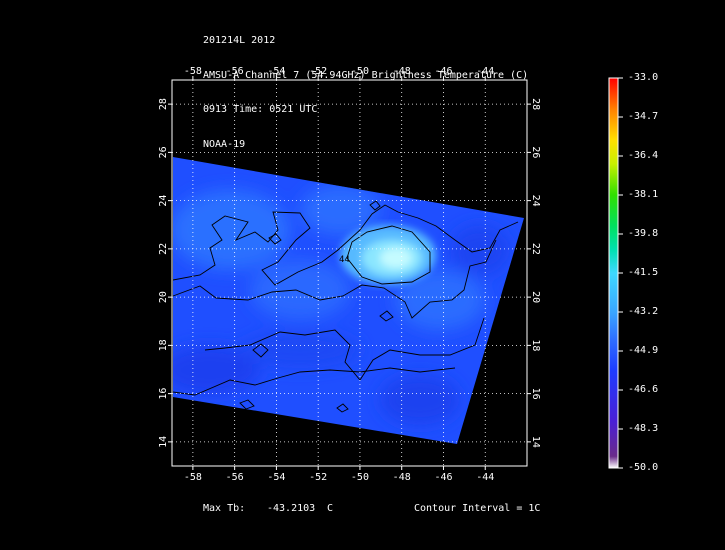  What do you see at coordinates (643, 233) in the screenshot?
I see `colorbar-label: -39.8` at bounding box center [643, 233].